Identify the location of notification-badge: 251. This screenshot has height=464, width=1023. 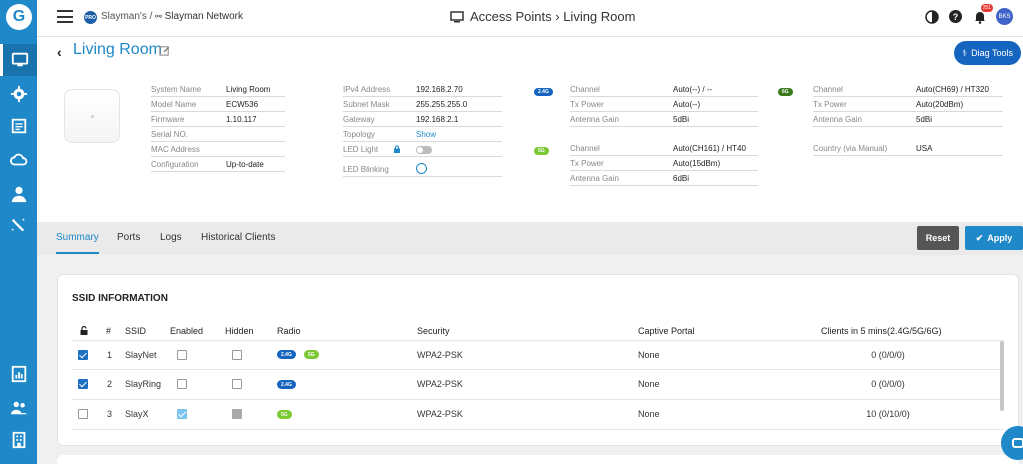
(986, 8).